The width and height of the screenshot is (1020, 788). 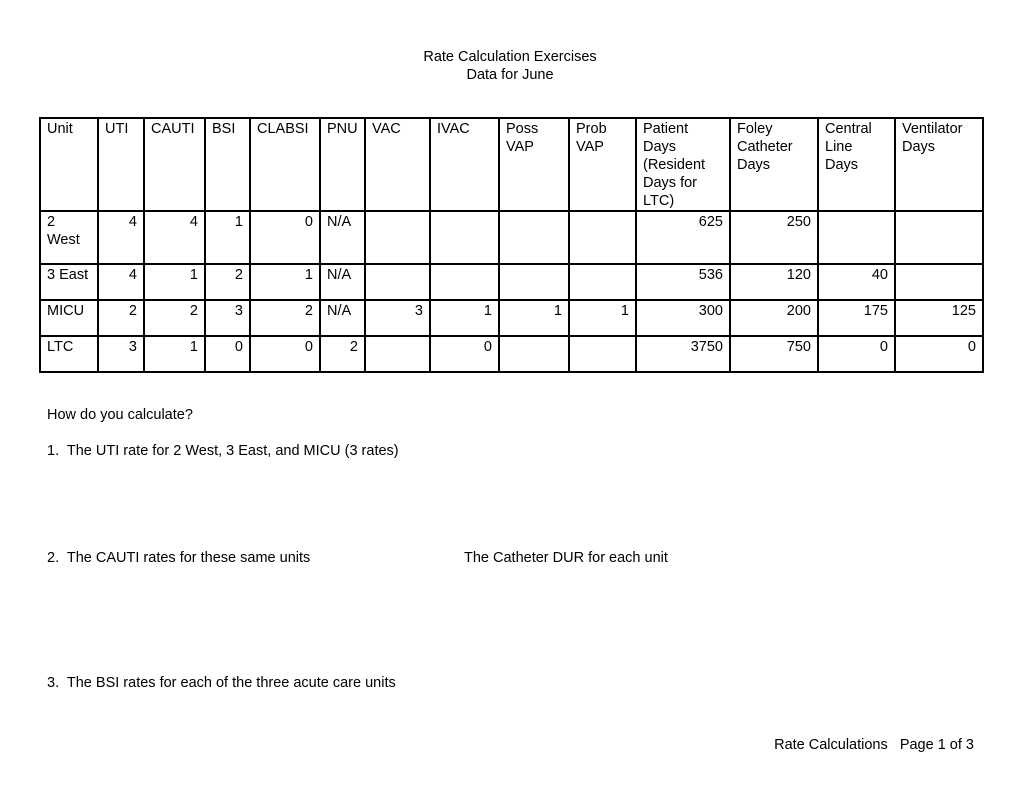 What do you see at coordinates (69, 164) in the screenshot?
I see `column-header: Unit` at bounding box center [69, 164].